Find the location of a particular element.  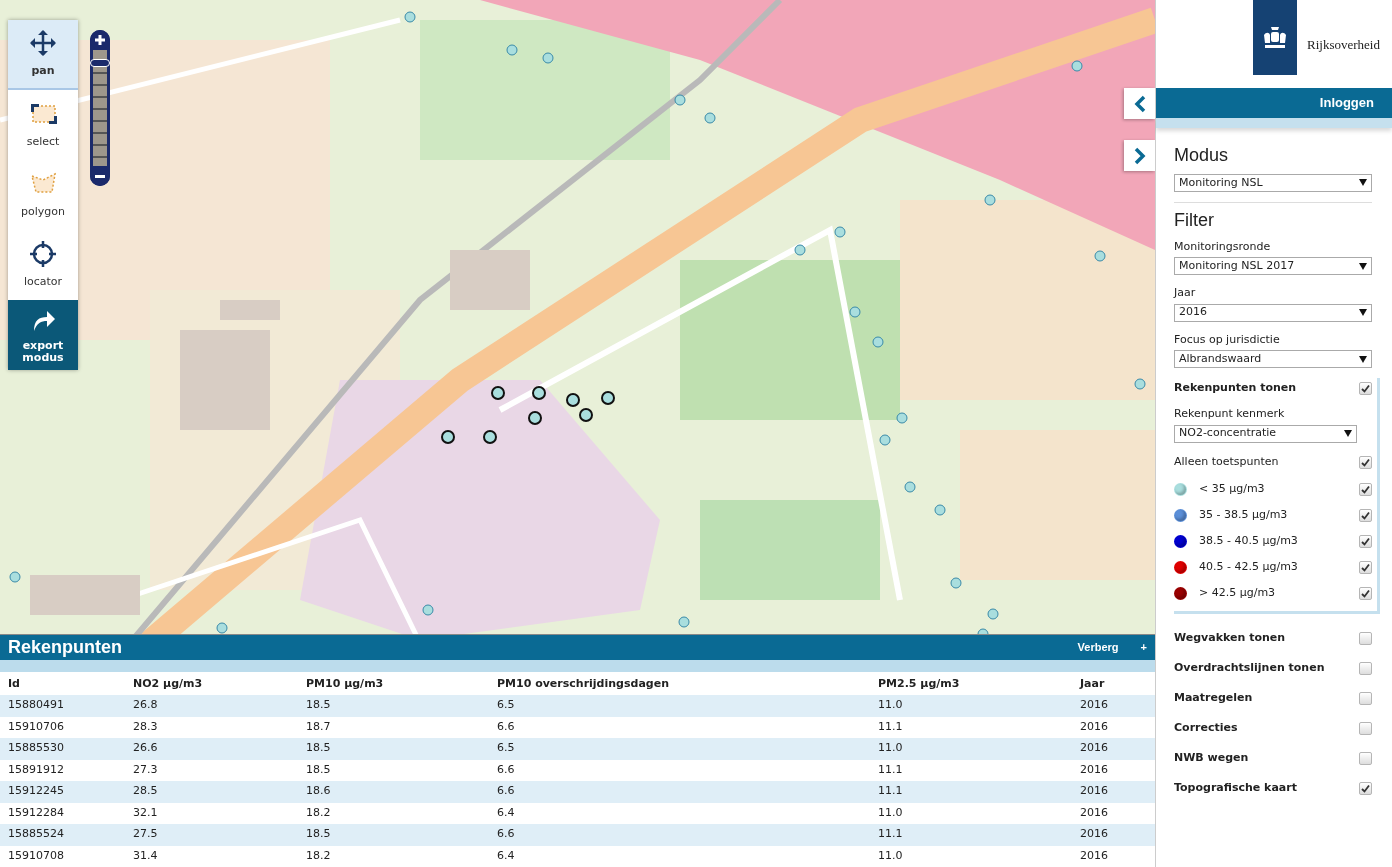

chevron-right-icon is located at coordinates (1139, 155).